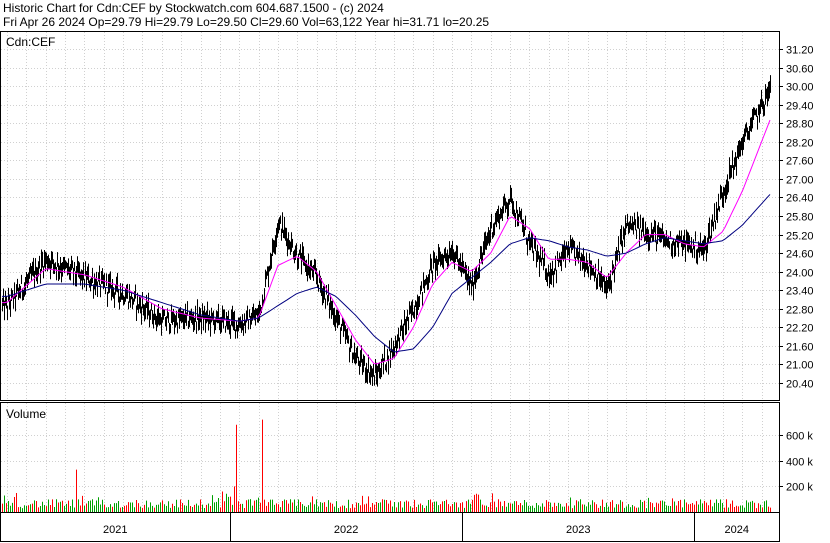  What do you see at coordinates (115, 530) in the screenshot?
I see `year-label: 2021` at bounding box center [115, 530].